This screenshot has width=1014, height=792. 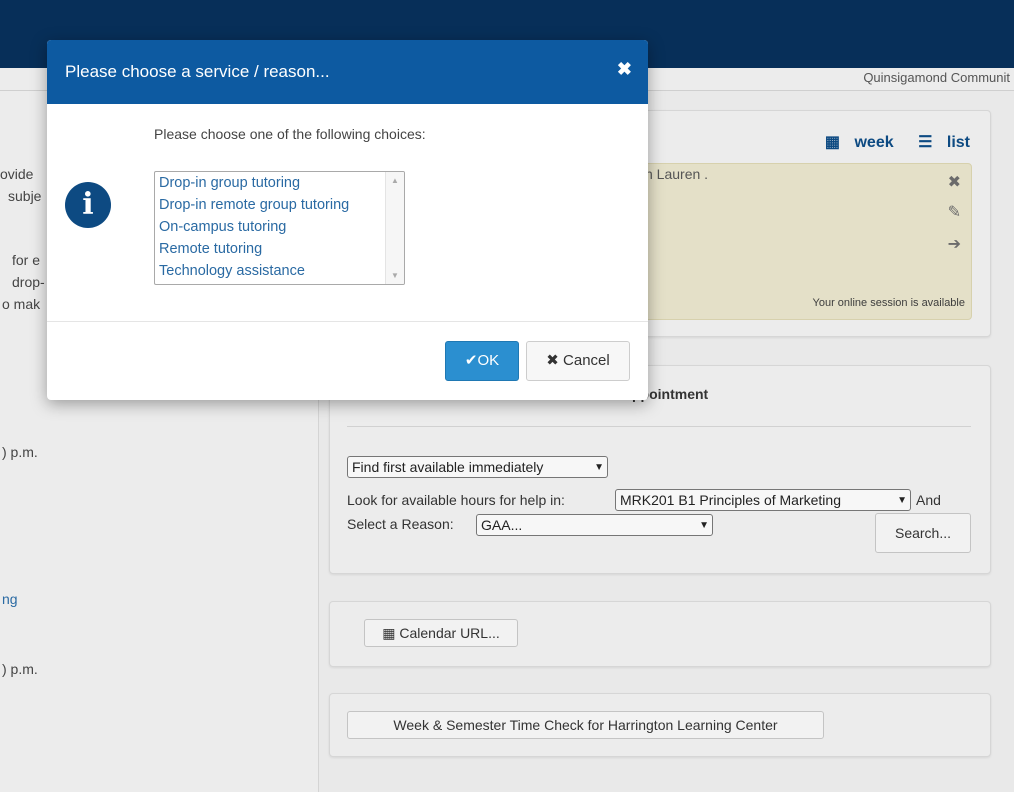 What do you see at coordinates (279, 271) in the screenshot?
I see `listbox-option: Technology assistance` at bounding box center [279, 271].